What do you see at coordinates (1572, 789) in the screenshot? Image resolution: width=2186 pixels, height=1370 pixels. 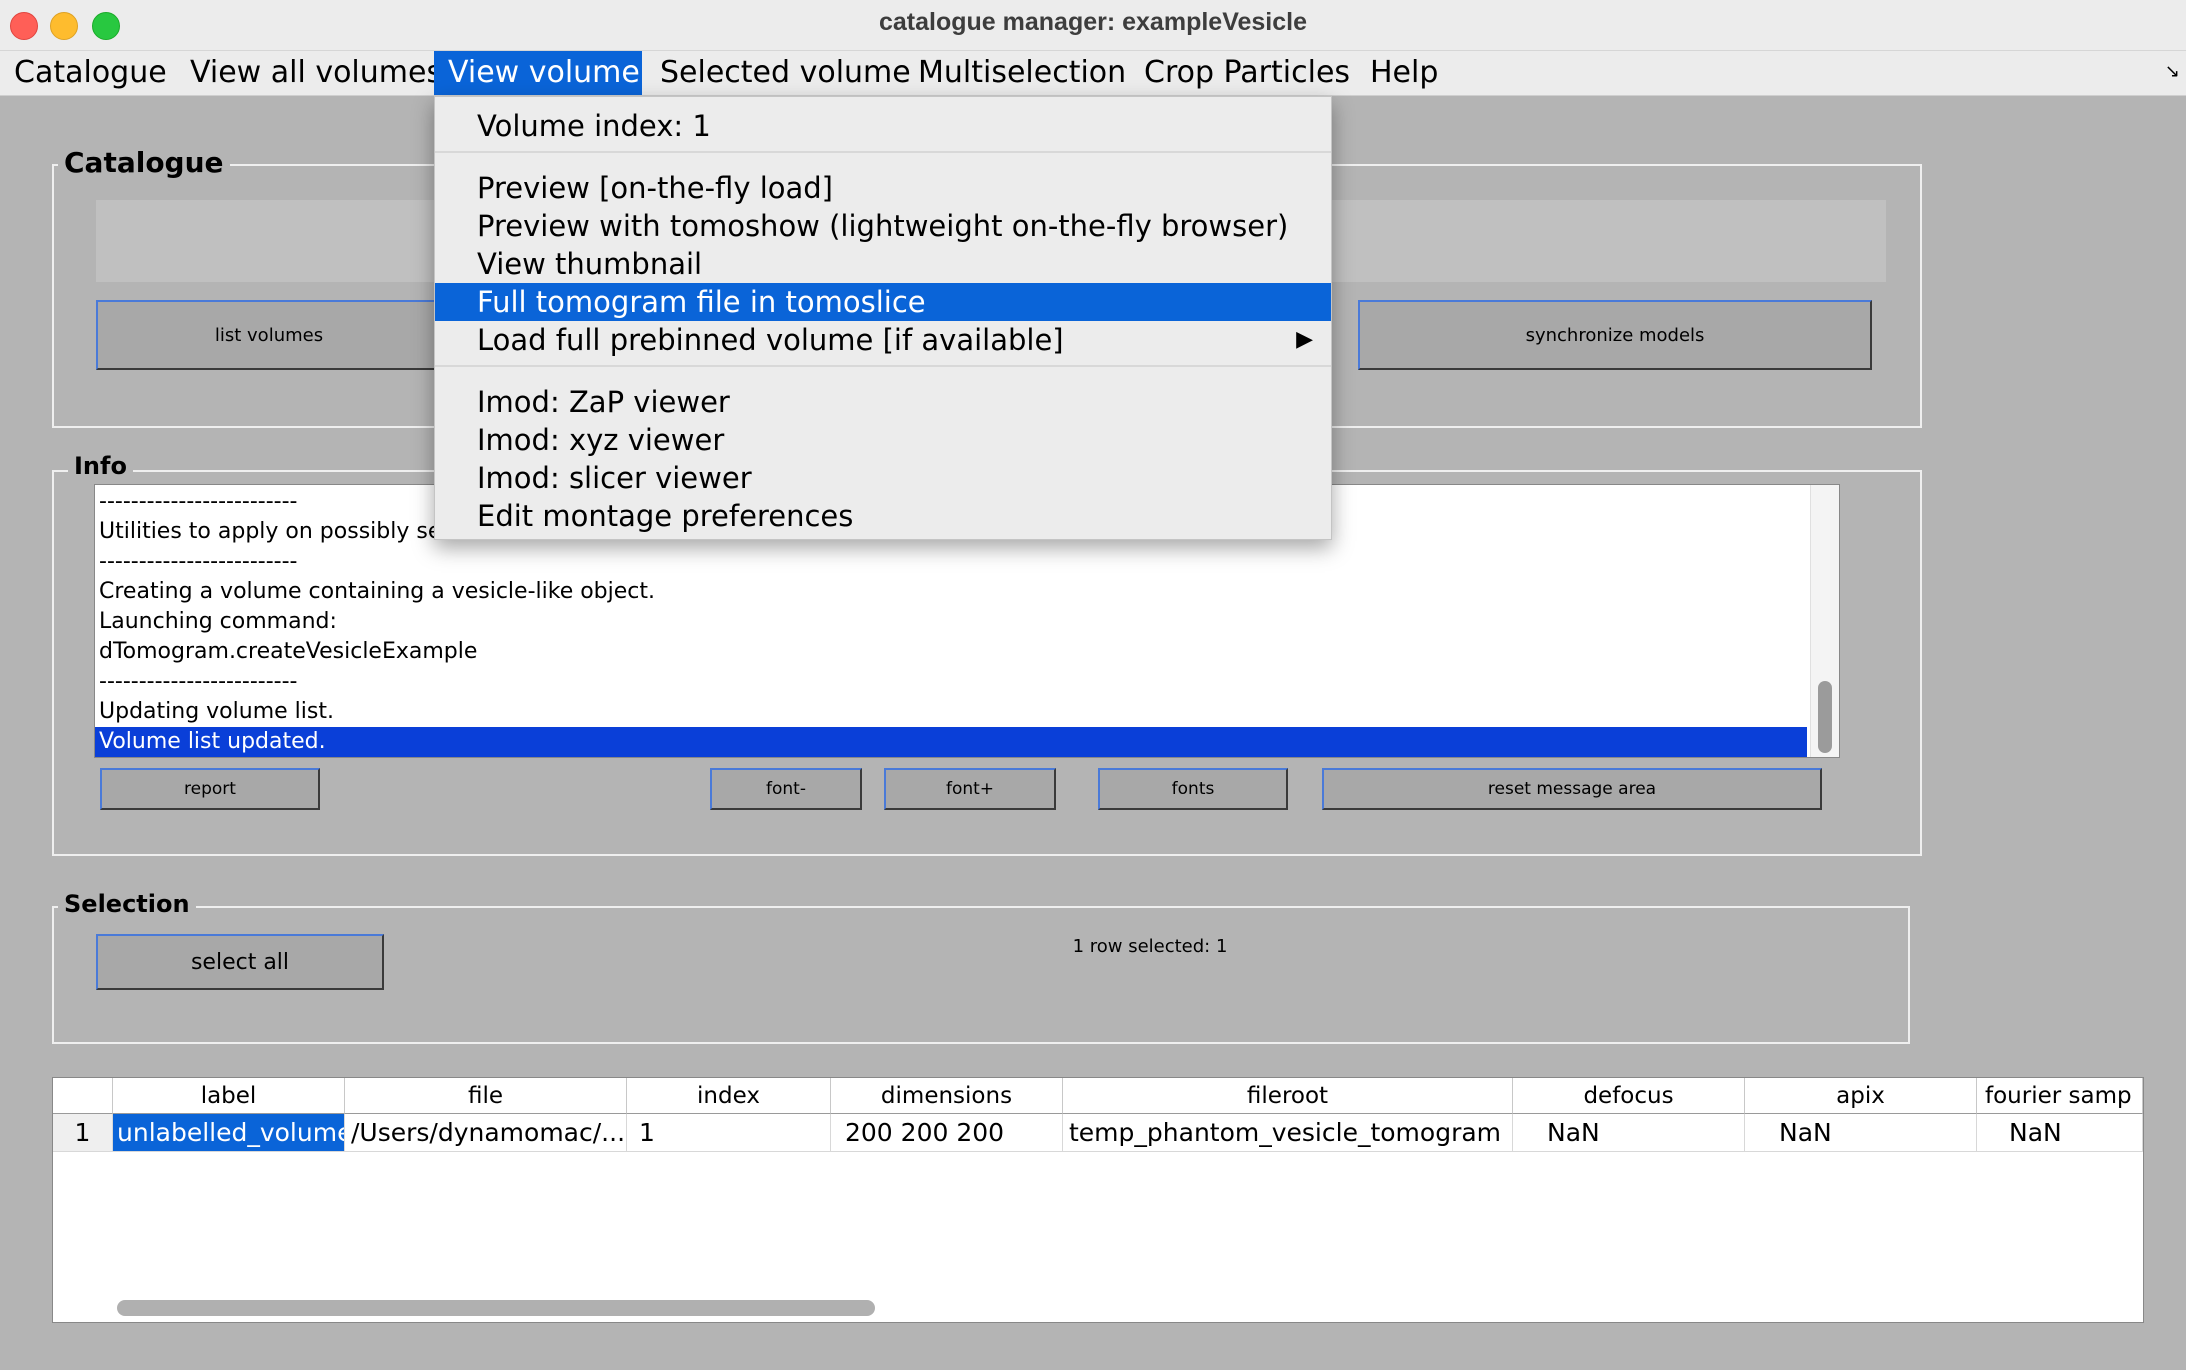 I see `reset-message-area-button: reset message area` at bounding box center [1572, 789].